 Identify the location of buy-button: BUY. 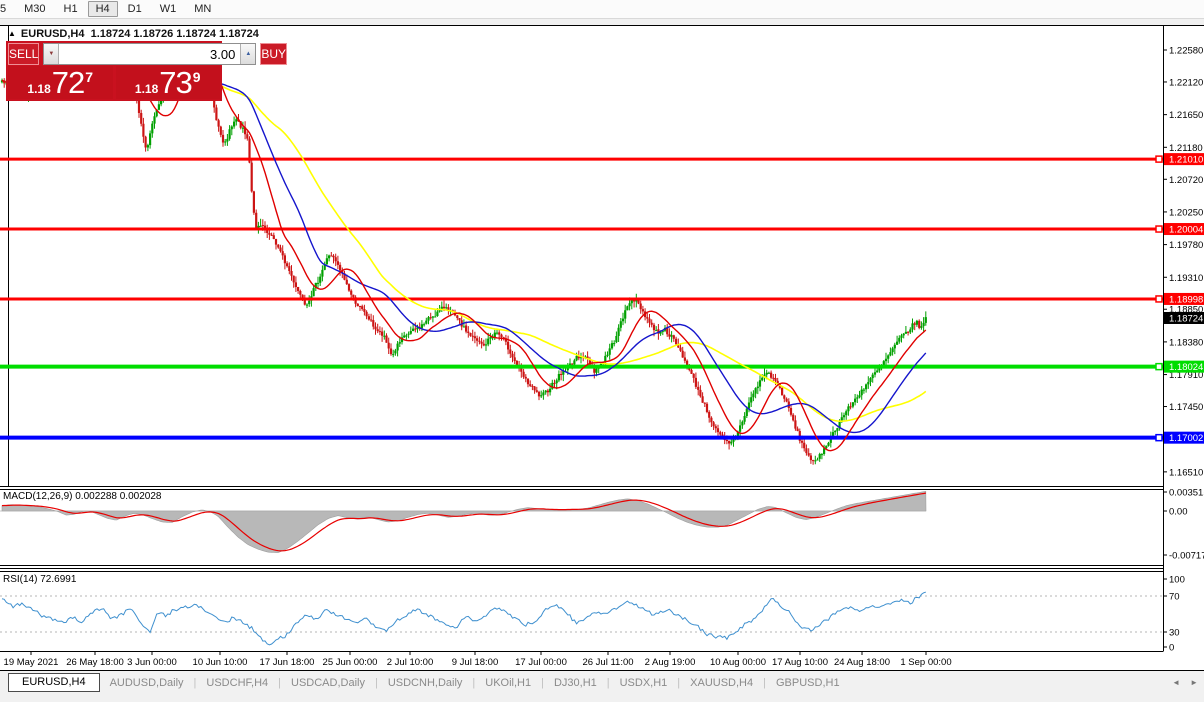
(274, 54).